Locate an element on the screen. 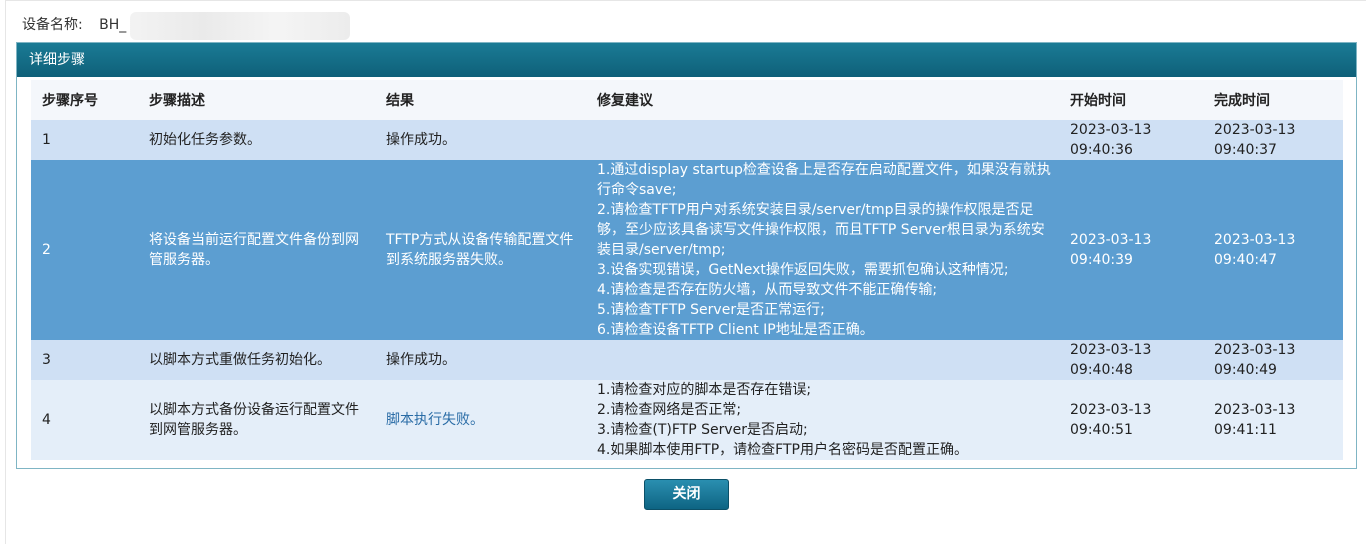 The width and height of the screenshot is (1366, 544). suggestion-line: 3.设备实现错误，GetNext操作返回失败，需要抓包确认这种情况; is located at coordinates (803, 270).